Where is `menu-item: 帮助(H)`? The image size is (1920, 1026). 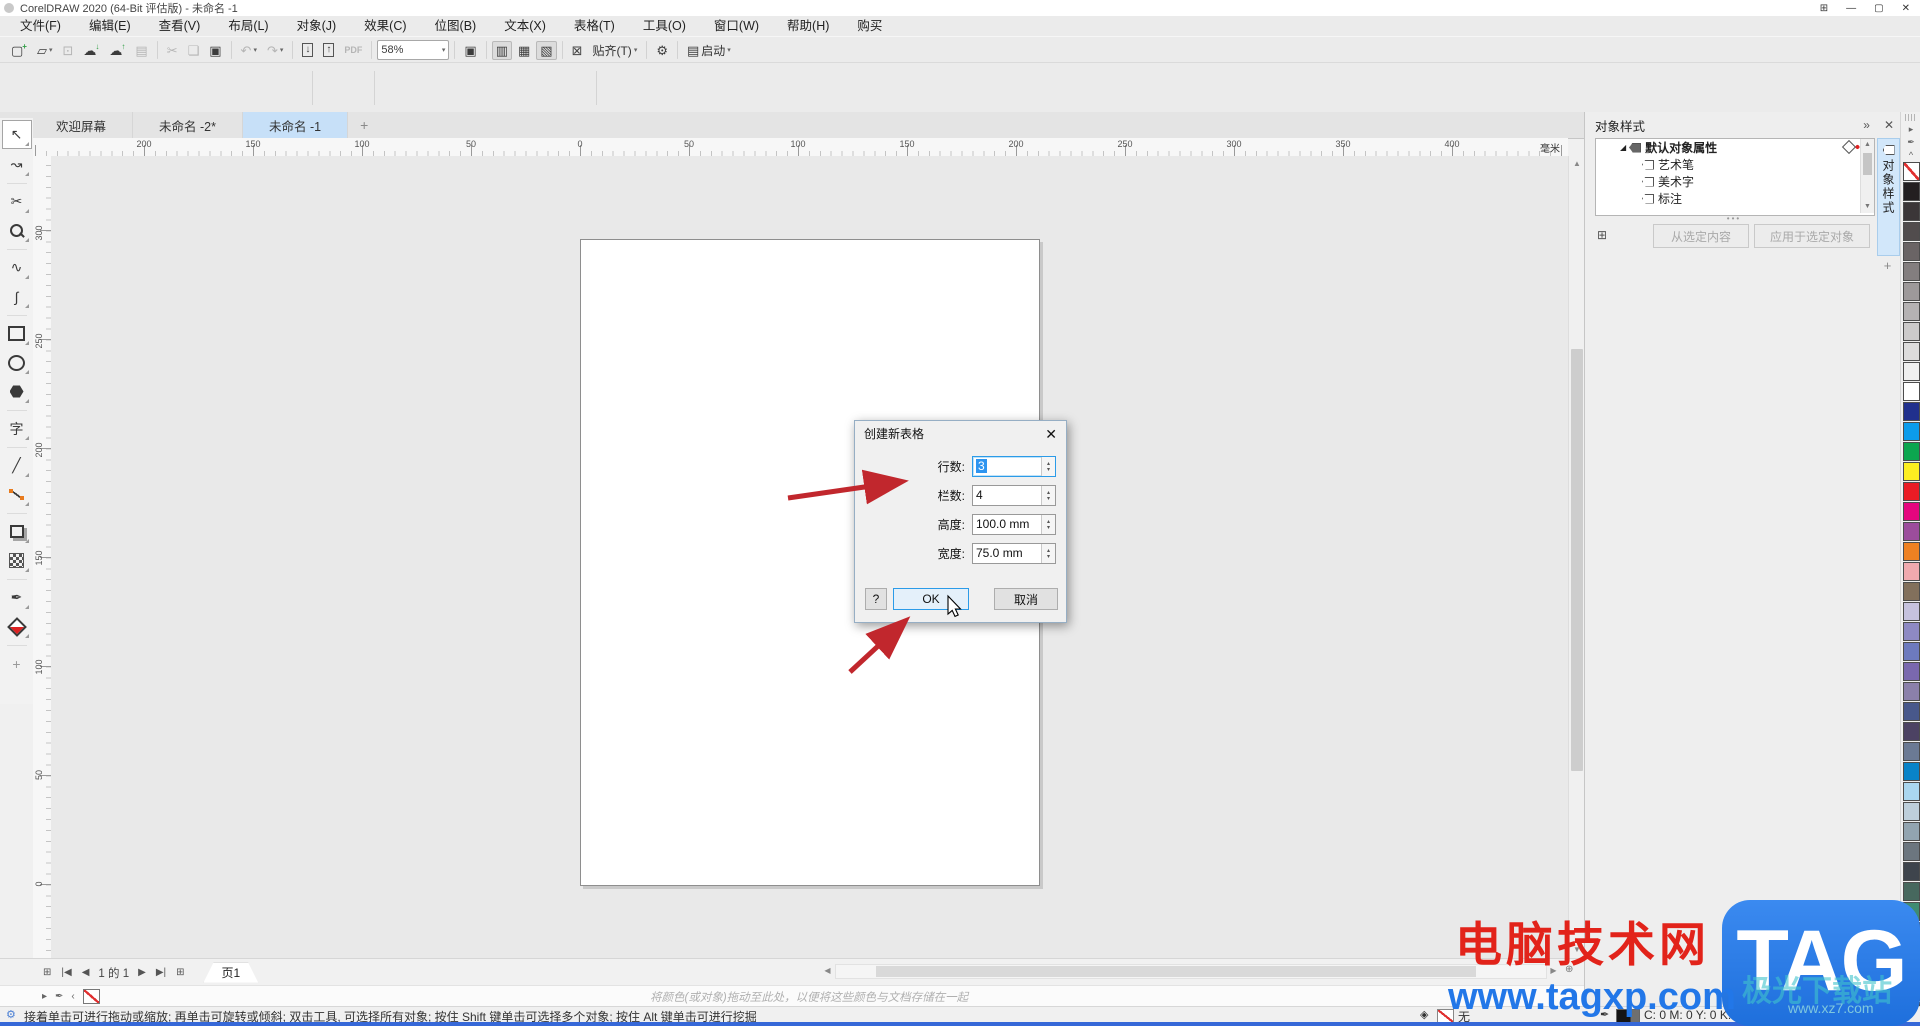
menu-item: 帮助(H) is located at coordinates (808, 26).